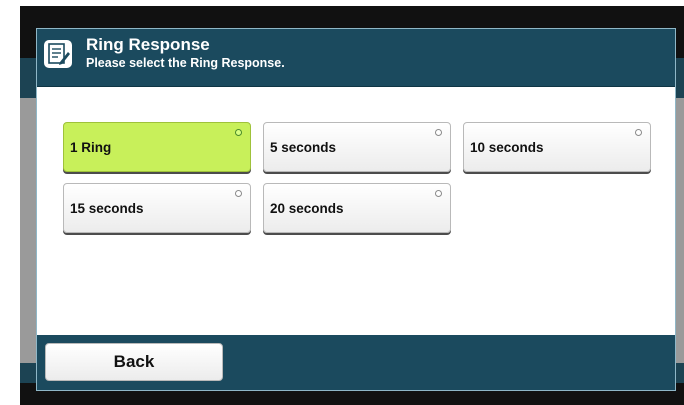  What do you see at coordinates (357, 147) in the screenshot?
I see `option-5-seconds: 5 seconds` at bounding box center [357, 147].